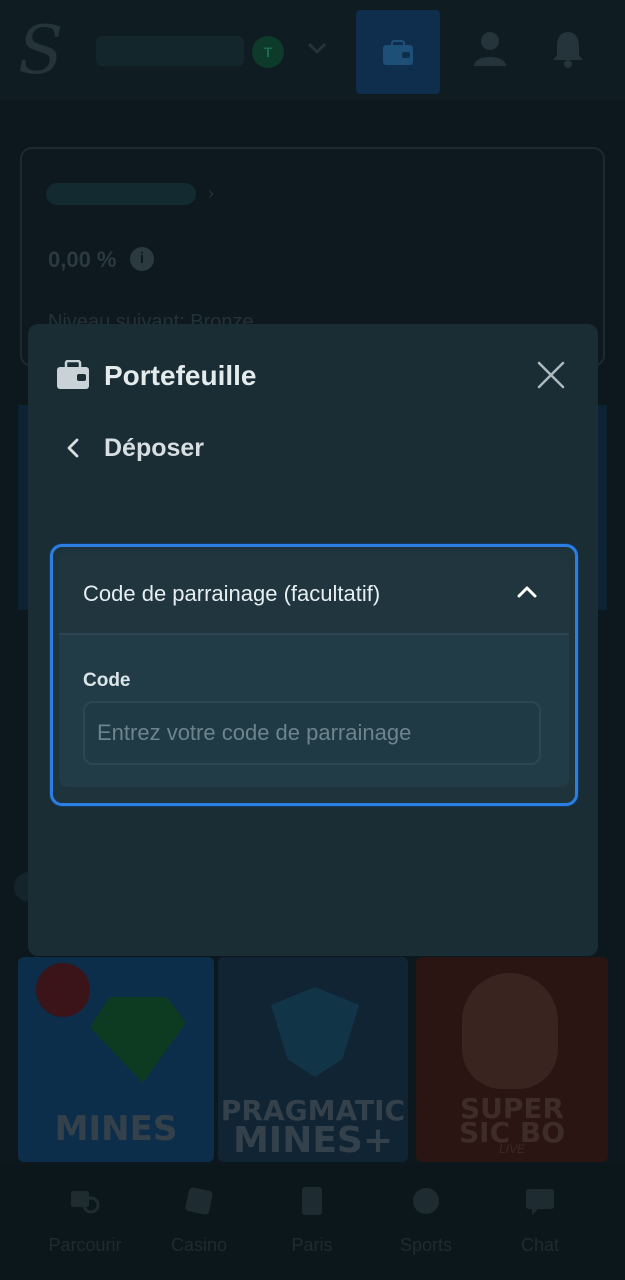  I want to click on bottom-nav: Parcourir Casino Paris Sports Chat, so click(312, 1222).